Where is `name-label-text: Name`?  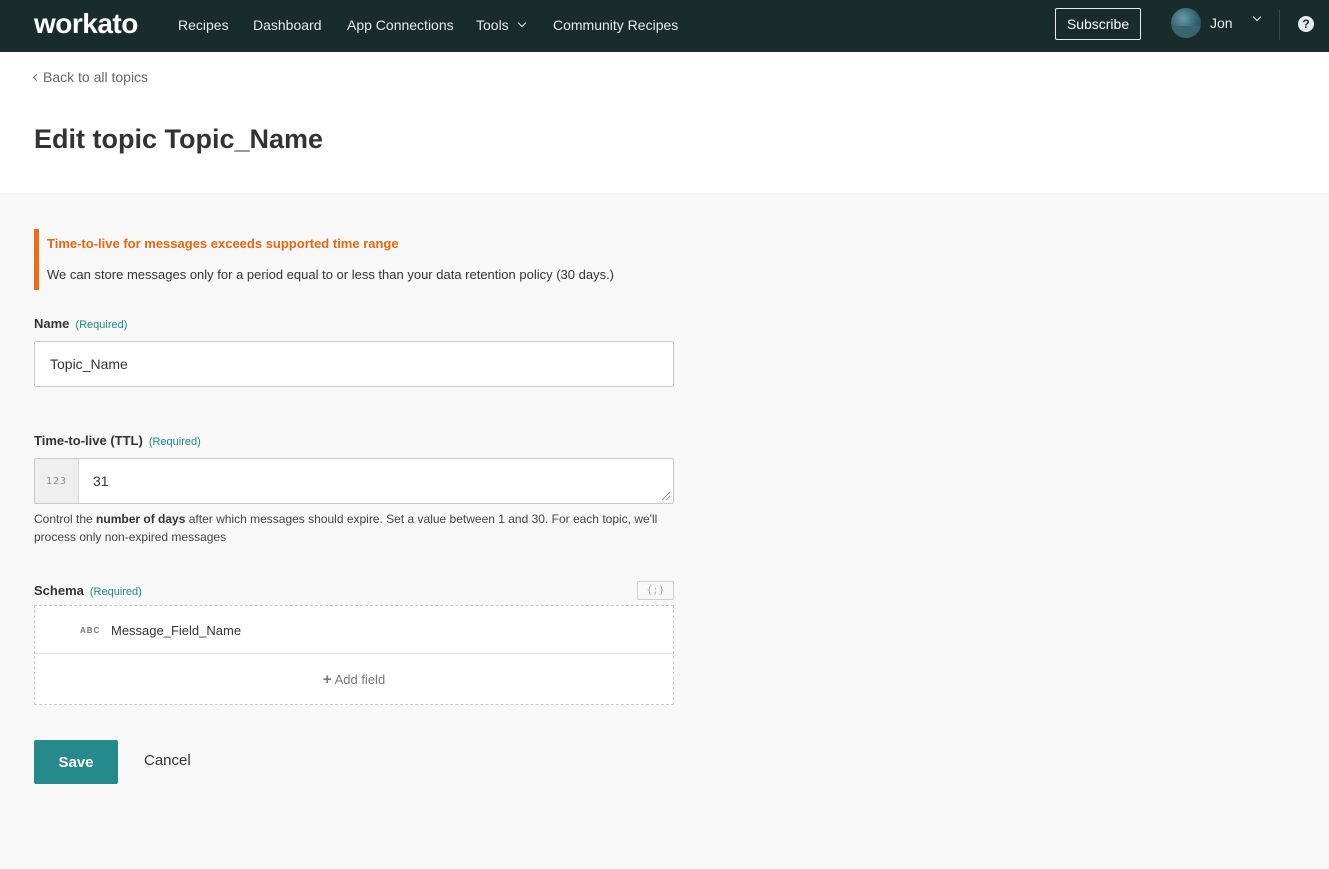
name-label-text: Name is located at coordinates (52, 323).